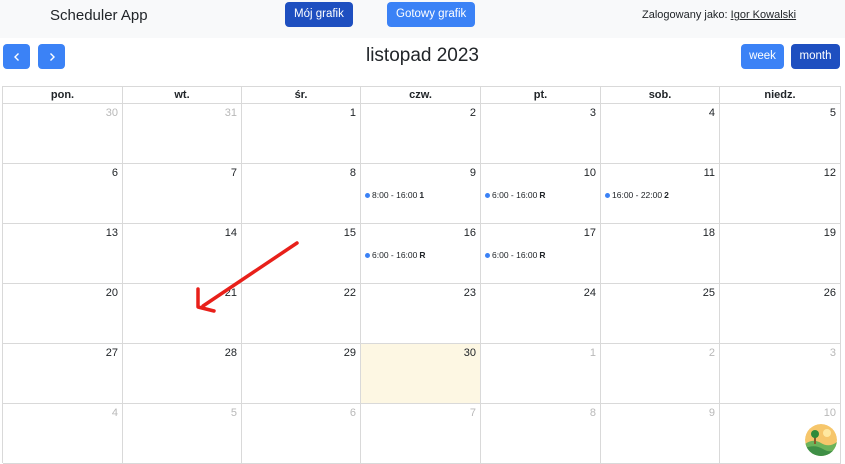 The width and height of the screenshot is (845, 464). I want to click on week-view-button: week, so click(762, 56).